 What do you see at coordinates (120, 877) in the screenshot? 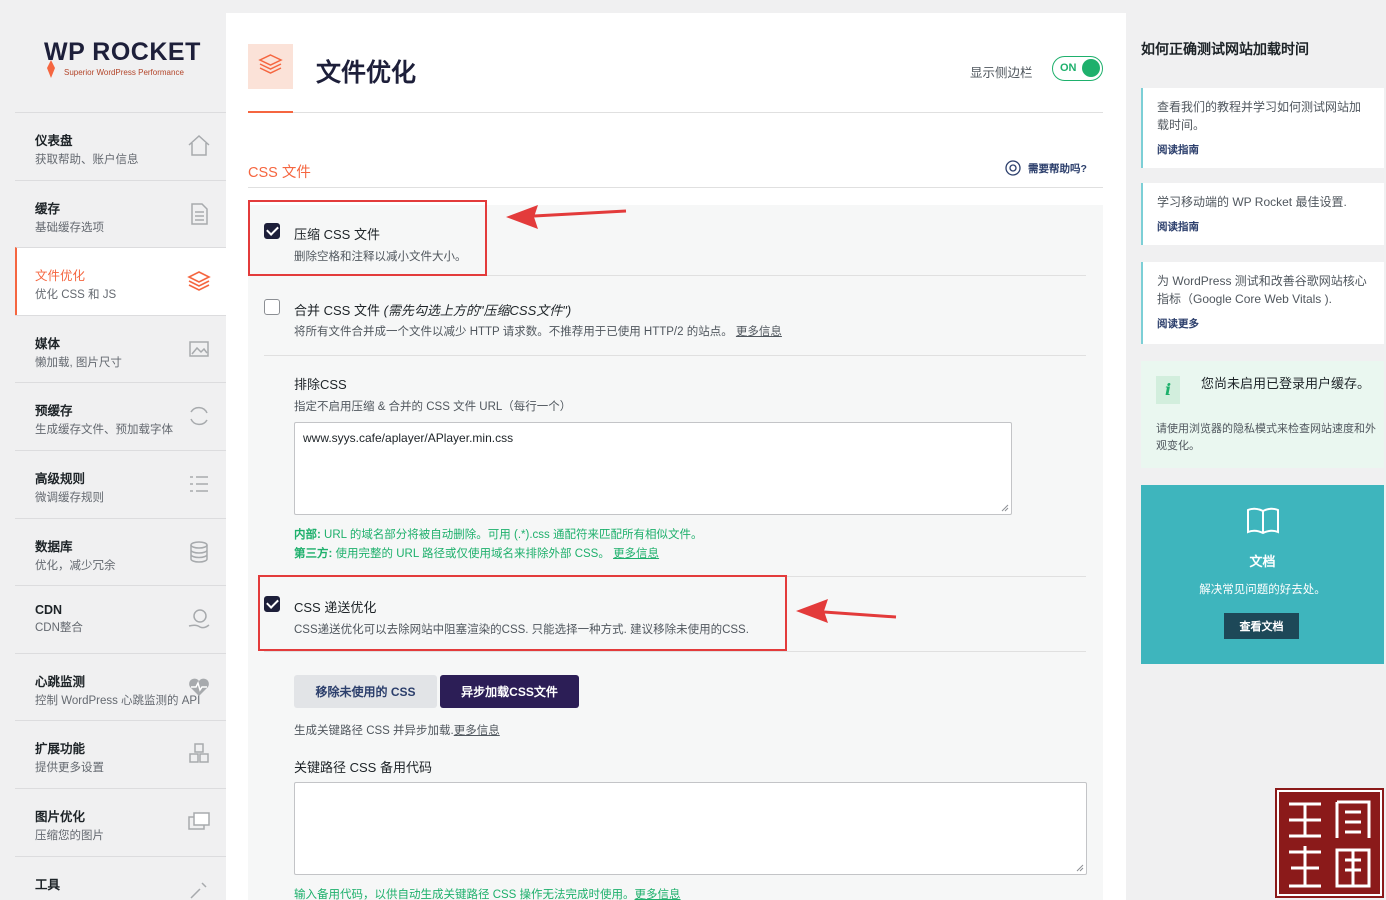
I see `sidebar-item-tools: 工具` at bounding box center [120, 877].